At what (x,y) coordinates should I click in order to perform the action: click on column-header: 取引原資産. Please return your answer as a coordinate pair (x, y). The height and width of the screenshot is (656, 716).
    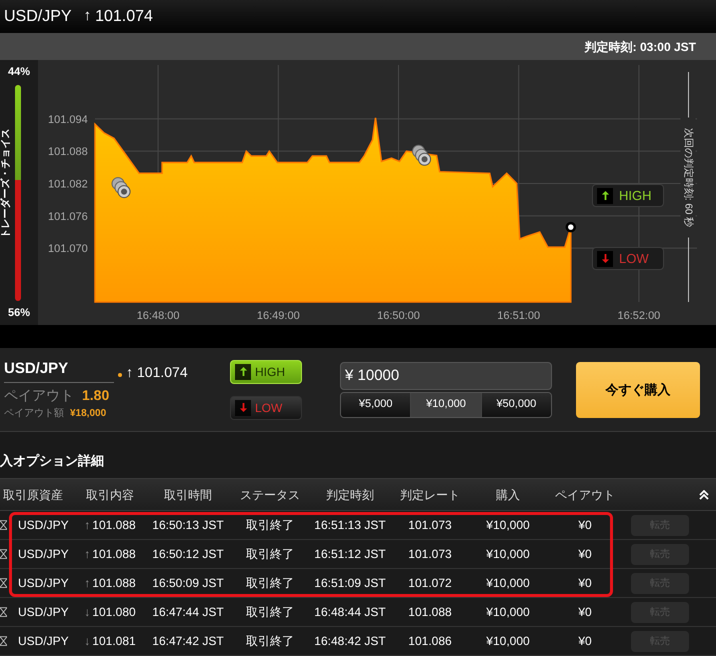
    Looking at the image, I should click on (33, 495).